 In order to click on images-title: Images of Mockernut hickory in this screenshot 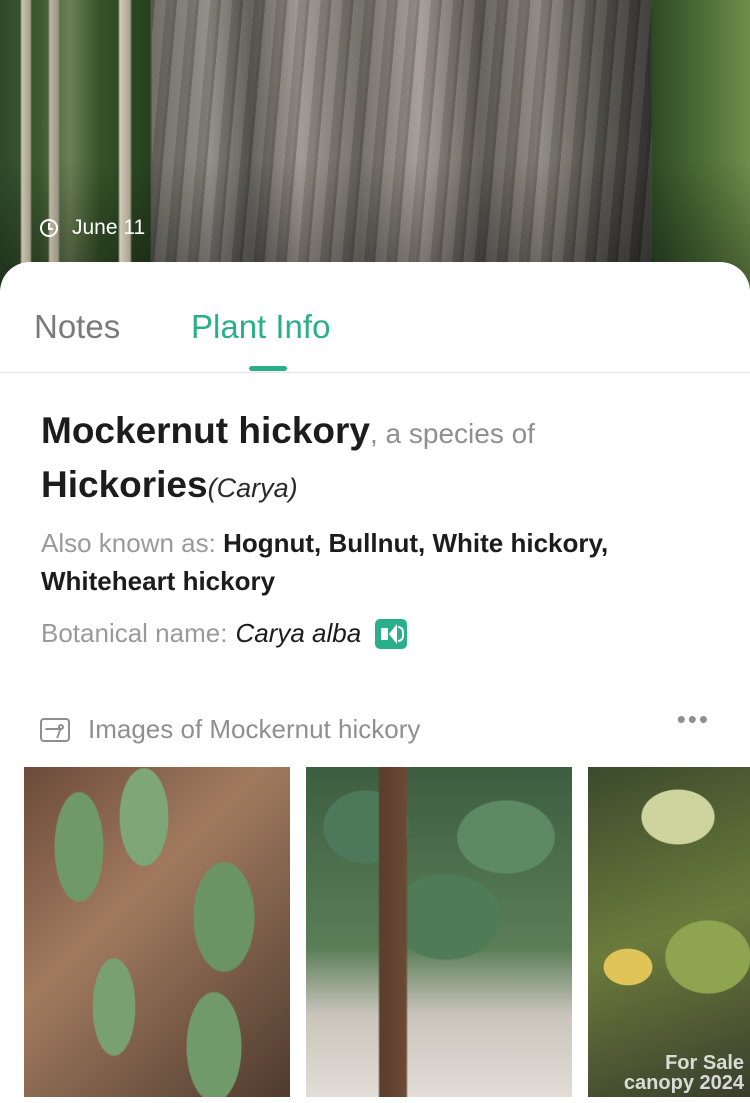, I will do `click(254, 729)`.